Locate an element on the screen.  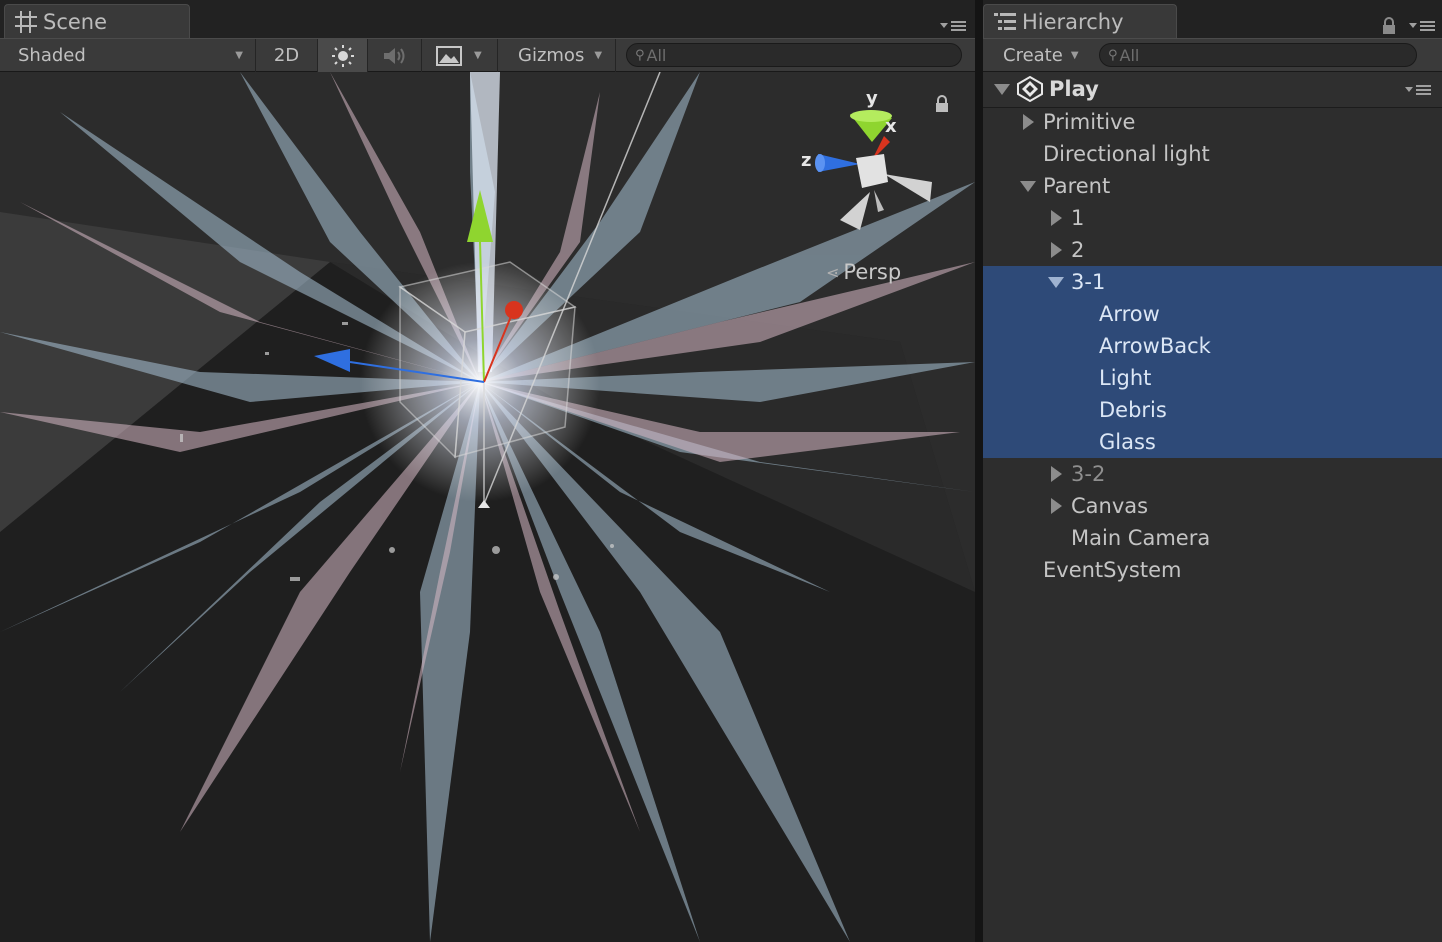
hierarchy-tab: Hierarchy is located at coordinates (1080, 21).